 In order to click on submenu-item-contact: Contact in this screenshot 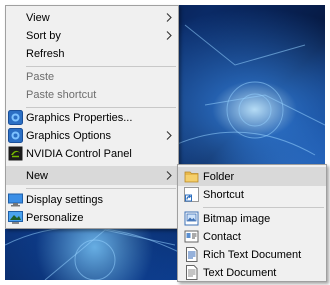, I will do `click(252, 236)`.